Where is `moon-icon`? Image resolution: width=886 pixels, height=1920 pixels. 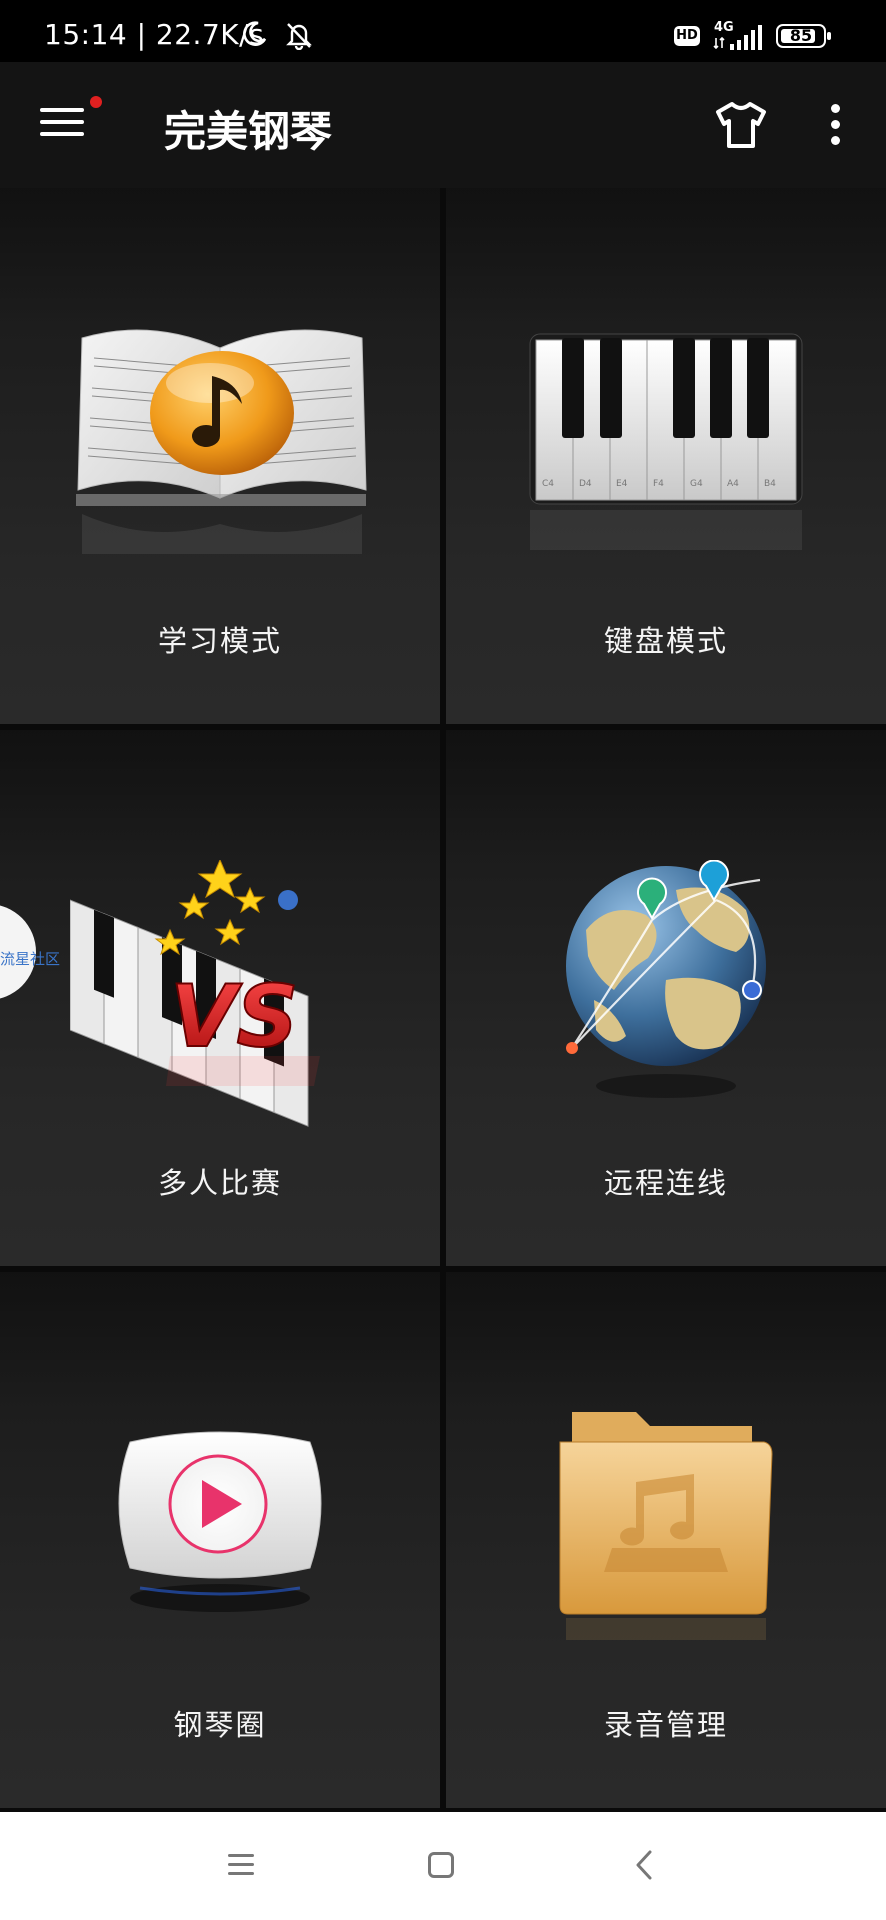
moon-icon is located at coordinates (255, 33).